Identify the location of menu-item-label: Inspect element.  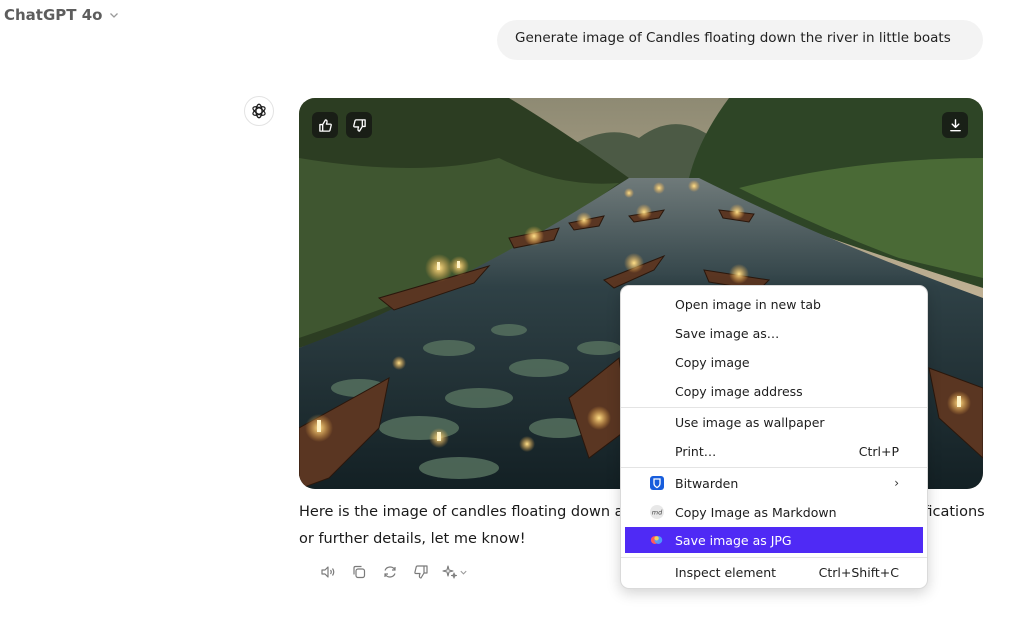
(726, 572).